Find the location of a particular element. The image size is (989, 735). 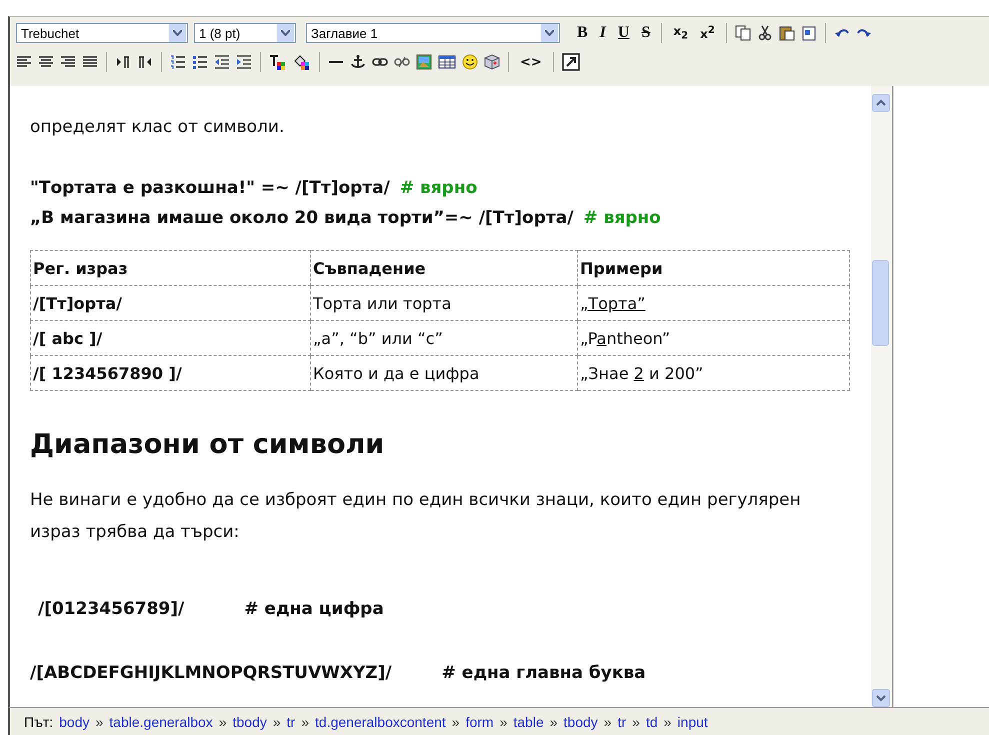

left-to-right-icon is located at coordinates (123, 62).